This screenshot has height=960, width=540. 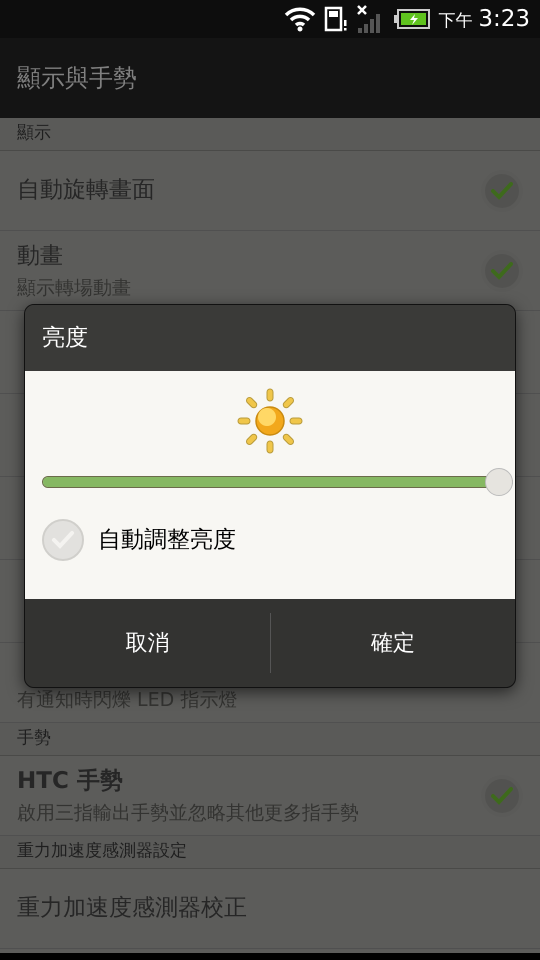 I want to click on auto-brightness-label: 自動調整亮度, so click(x=167, y=540).